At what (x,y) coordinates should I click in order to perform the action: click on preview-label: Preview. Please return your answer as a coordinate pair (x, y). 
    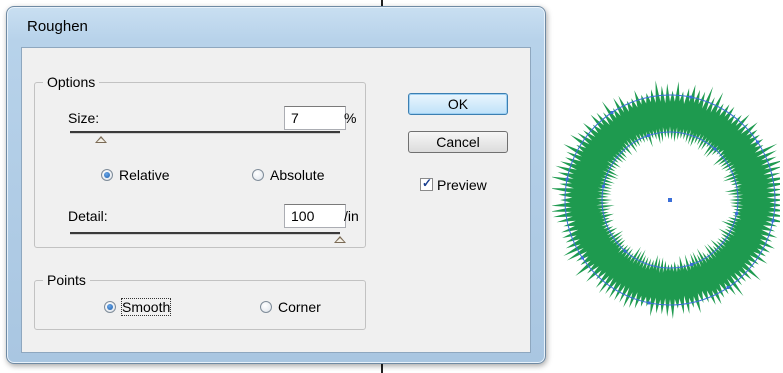
    Looking at the image, I should click on (462, 185).